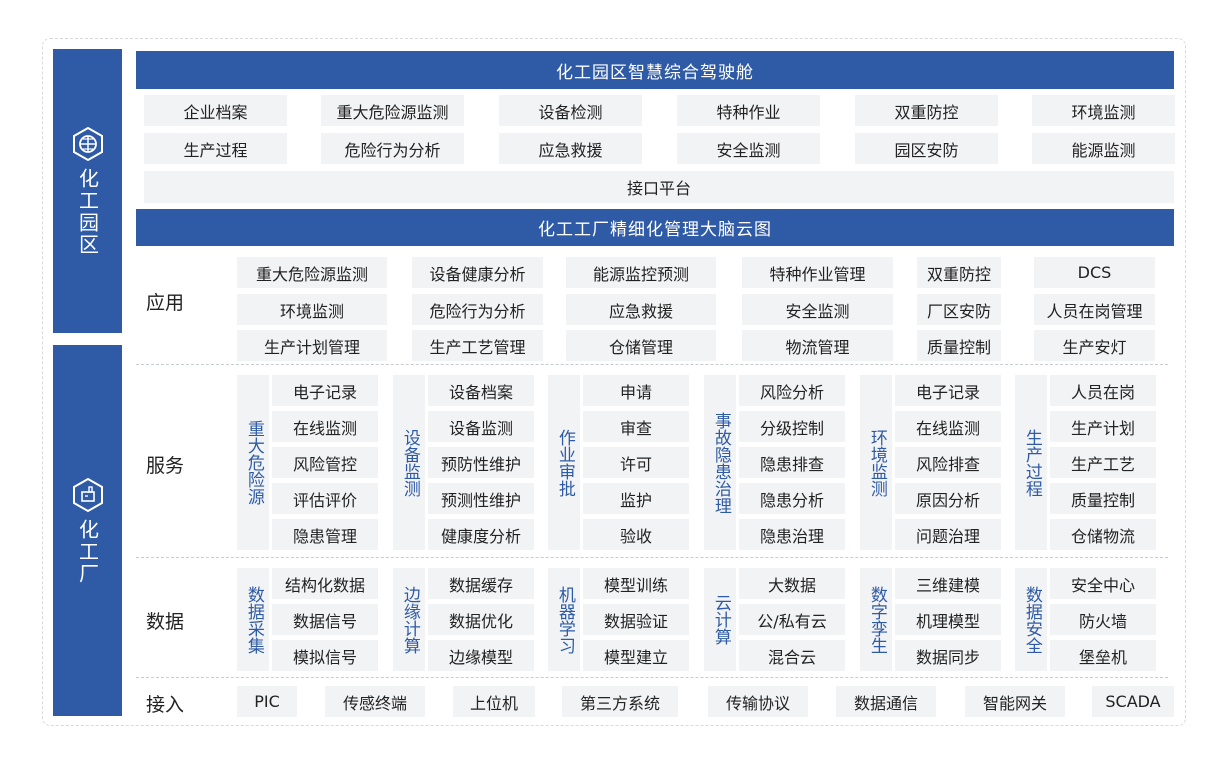 This screenshot has width=1228, height=772. I want to click on service-item: 预测性维护, so click(481, 498).